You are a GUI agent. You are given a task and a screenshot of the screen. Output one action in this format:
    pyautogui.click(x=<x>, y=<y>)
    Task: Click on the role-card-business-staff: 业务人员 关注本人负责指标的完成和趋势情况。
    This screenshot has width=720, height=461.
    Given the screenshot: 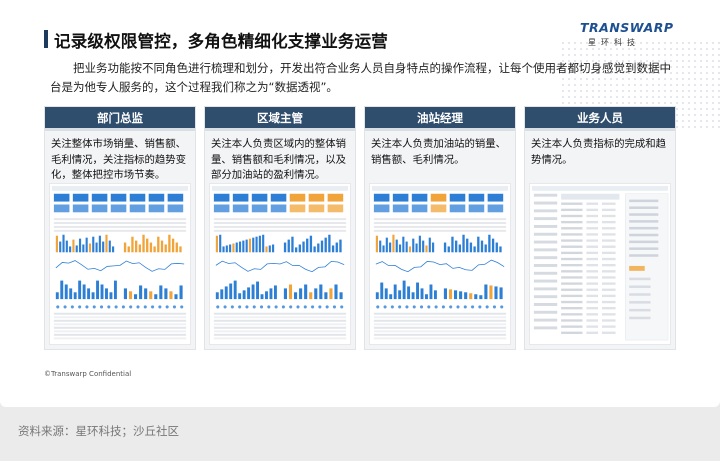 What is the action you would take?
    pyautogui.click(x=600, y=228)
    